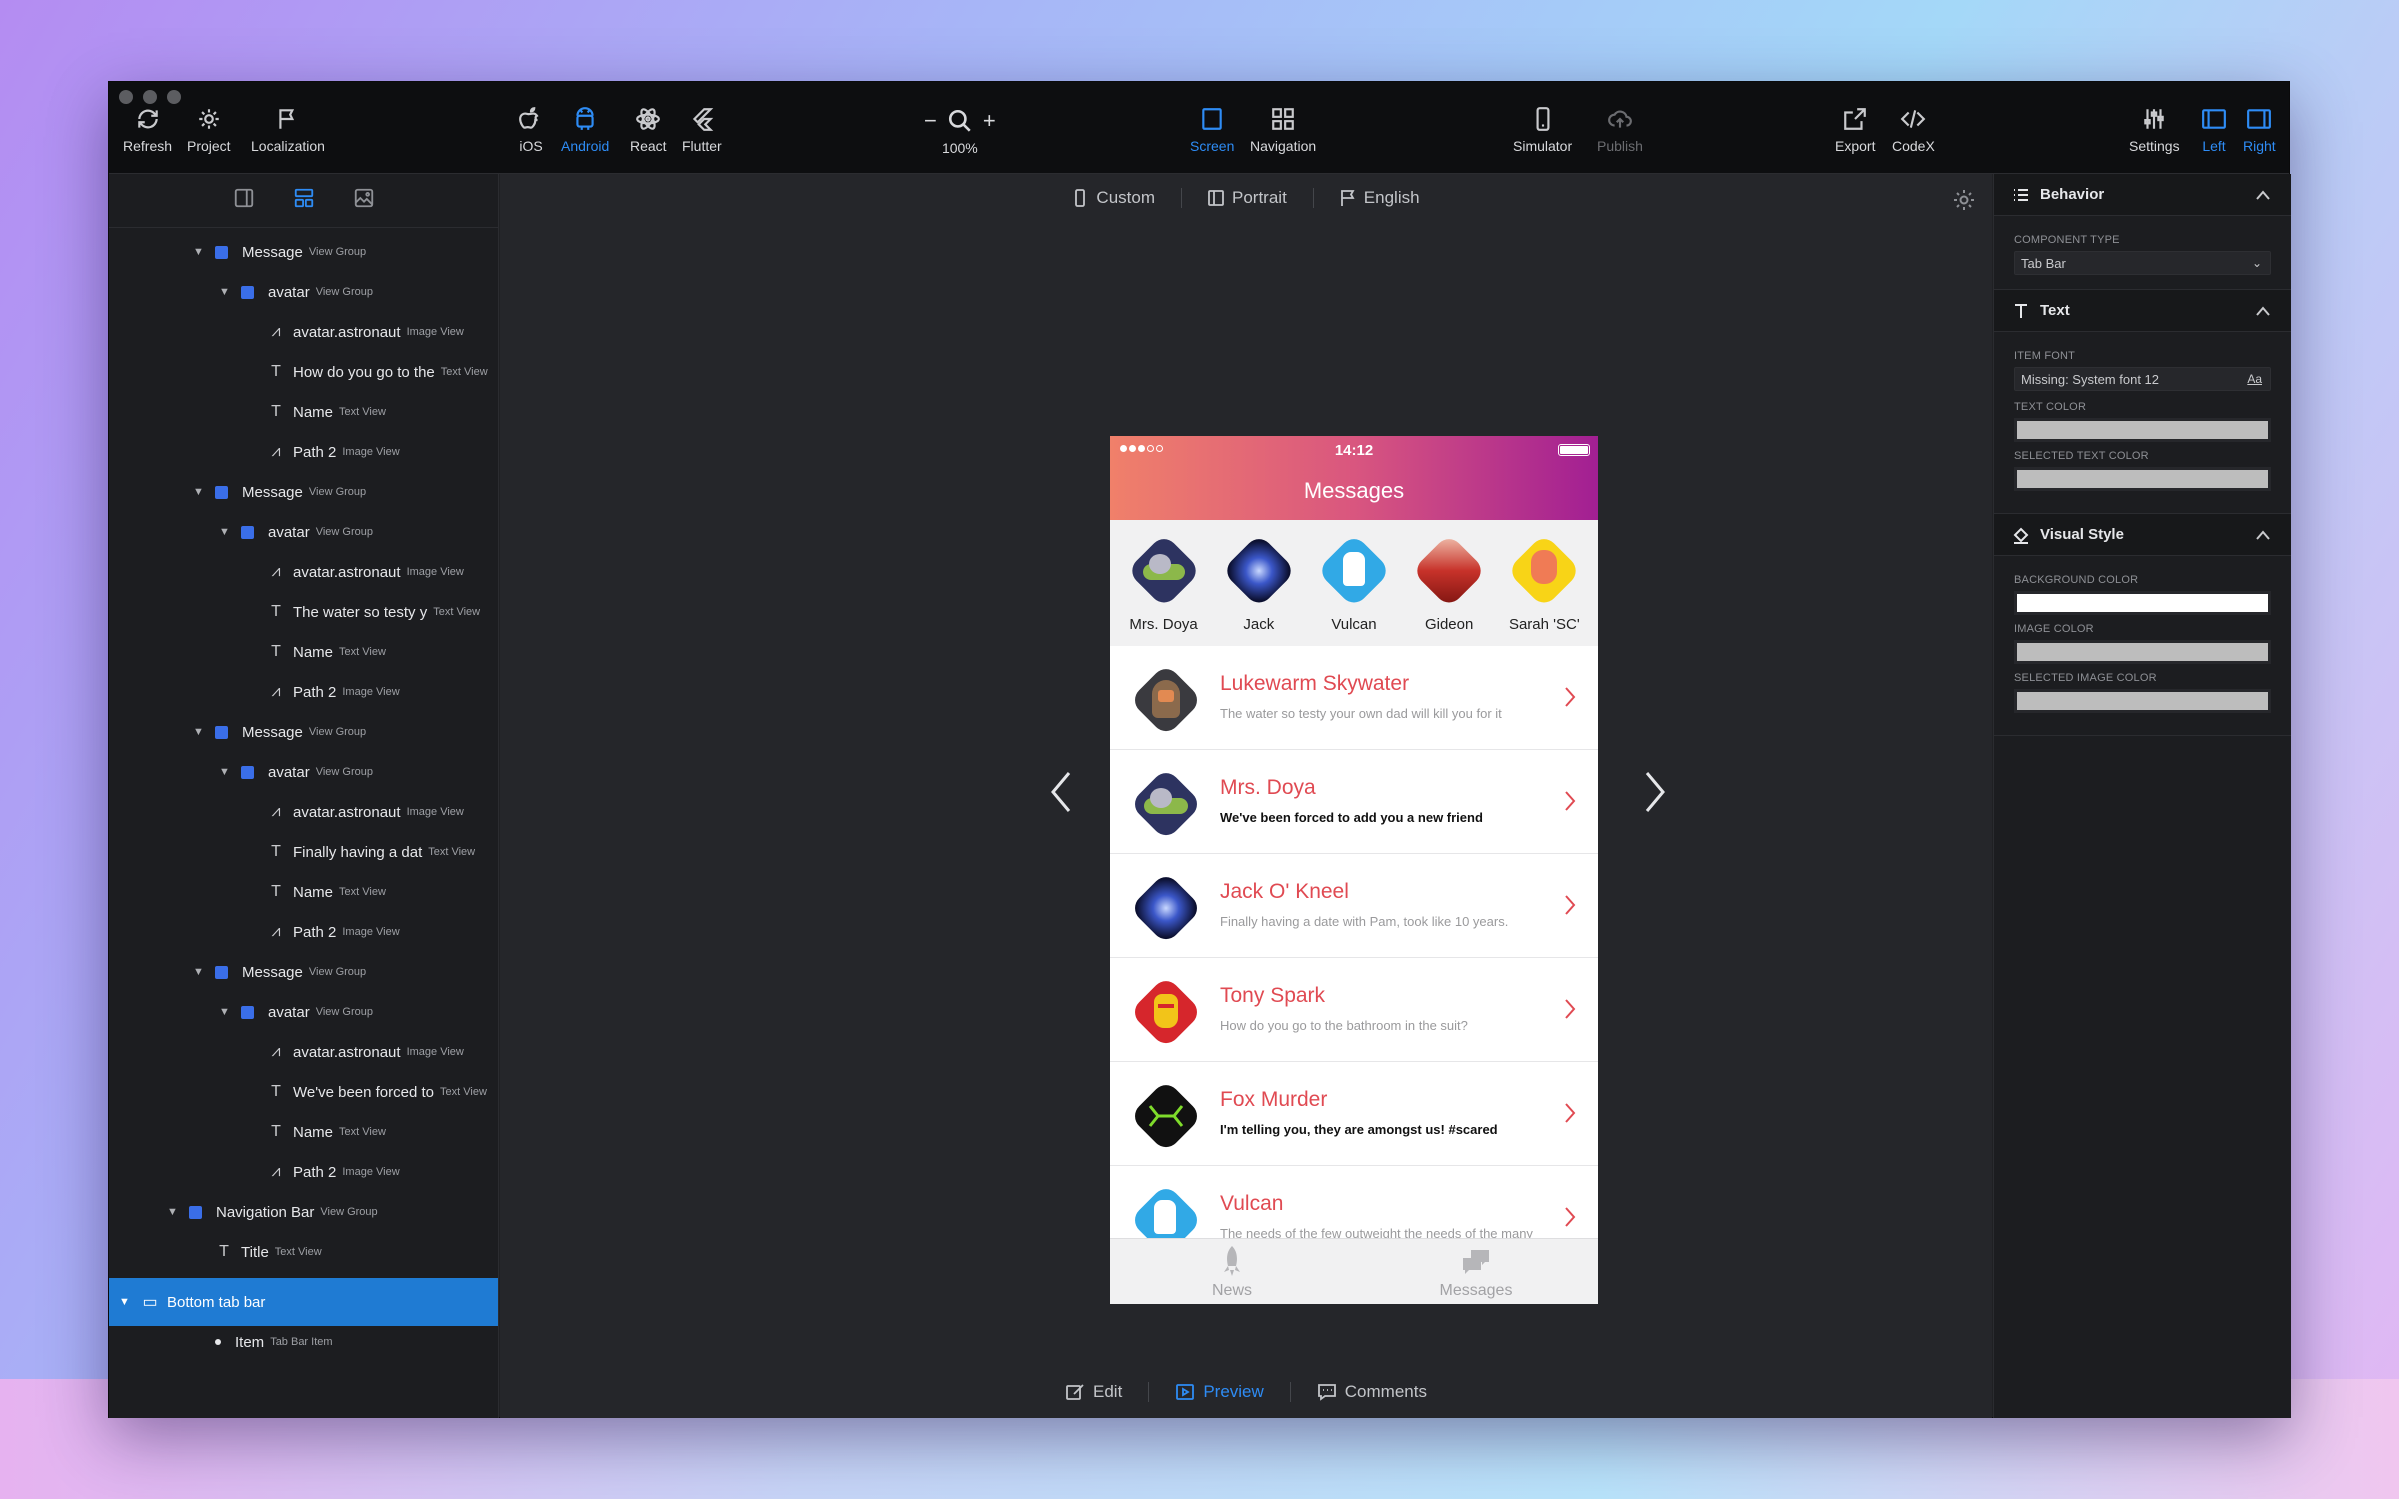 The height and width of the screenshot is (1499, 2399). What do you see at coordinates (221, 1342) in the screenshot?
I see `layer-row: Item Tab Bar Item` at bounding box center [221, 1342].